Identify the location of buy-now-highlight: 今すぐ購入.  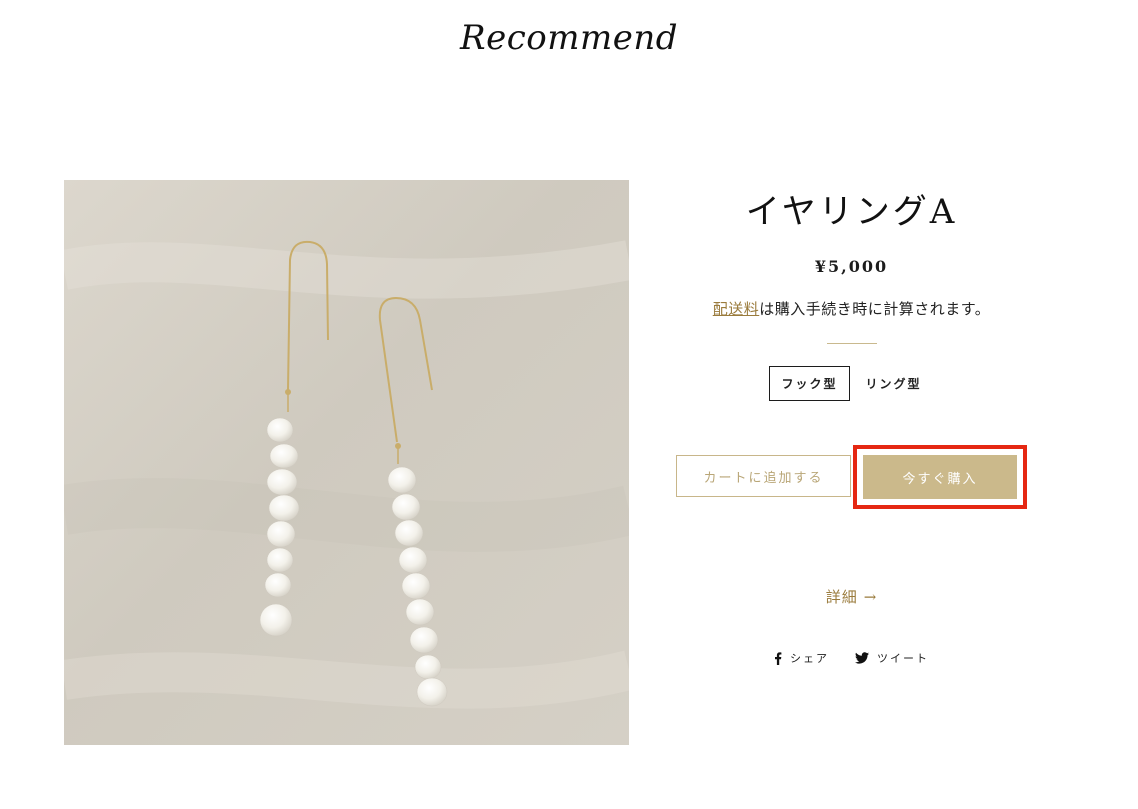
(940, 477).